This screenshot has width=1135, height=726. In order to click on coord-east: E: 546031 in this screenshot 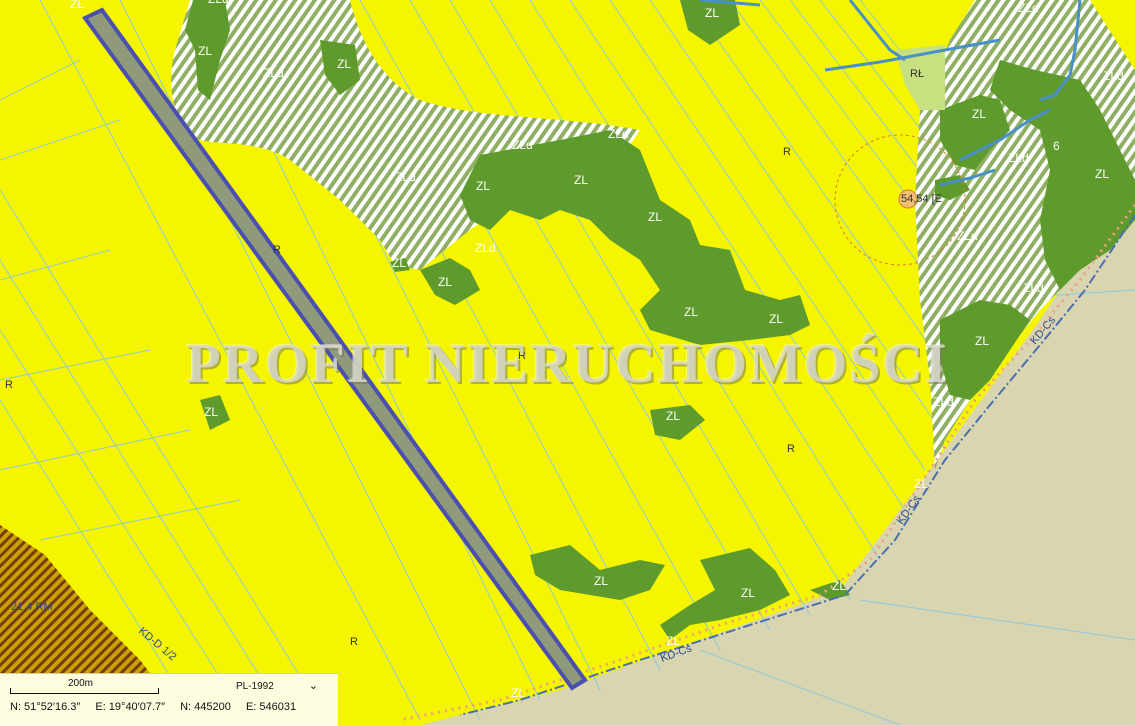, I will do `click(271, 707)`.